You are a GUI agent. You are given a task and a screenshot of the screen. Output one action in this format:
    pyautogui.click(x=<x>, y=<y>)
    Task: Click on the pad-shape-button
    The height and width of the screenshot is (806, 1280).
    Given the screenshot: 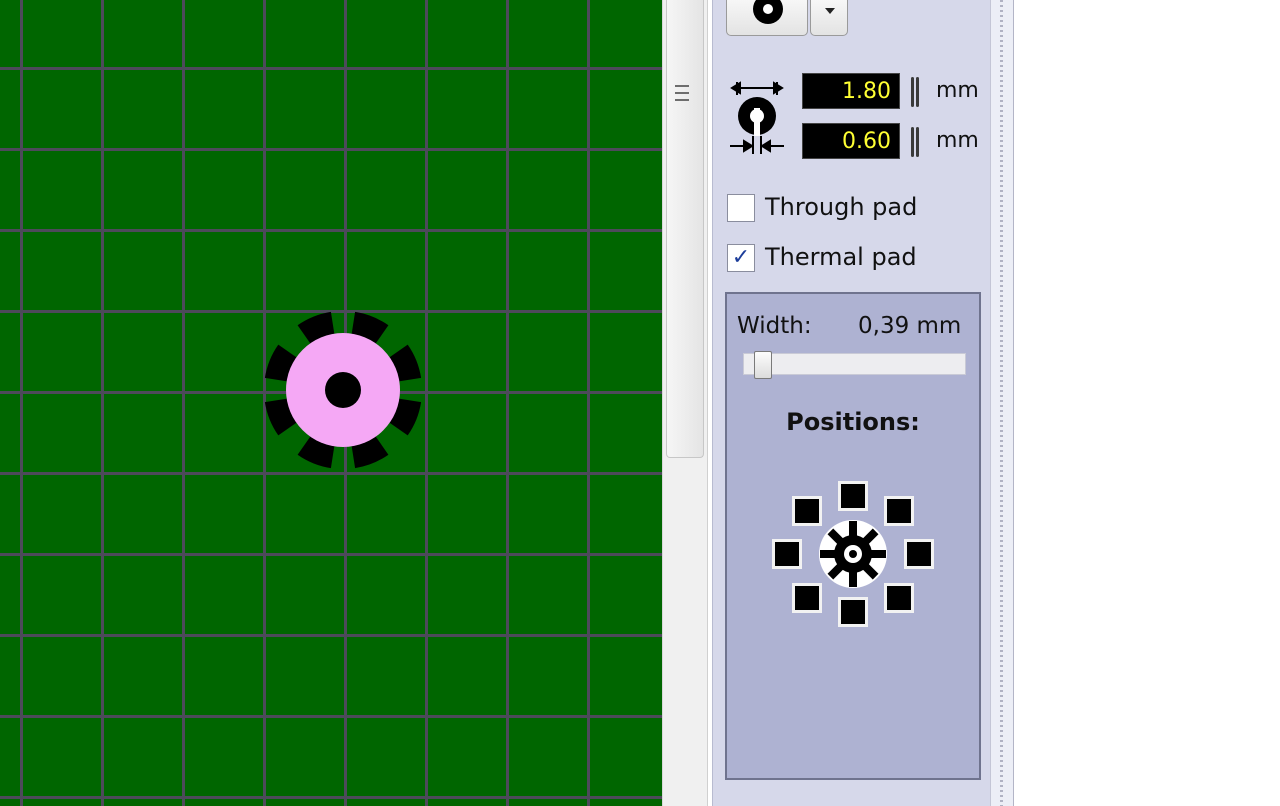 What is the action you would take?
    pyautogui.click(x=767, y=18)
    